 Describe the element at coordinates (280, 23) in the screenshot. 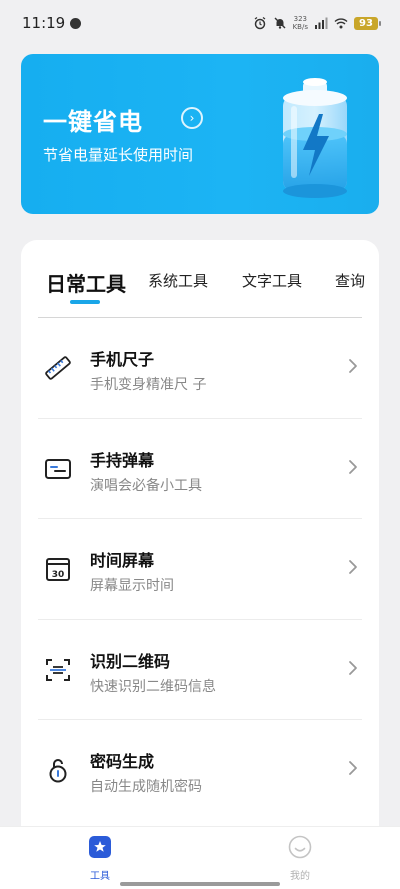

I see `mute-bell-icon` at that location.